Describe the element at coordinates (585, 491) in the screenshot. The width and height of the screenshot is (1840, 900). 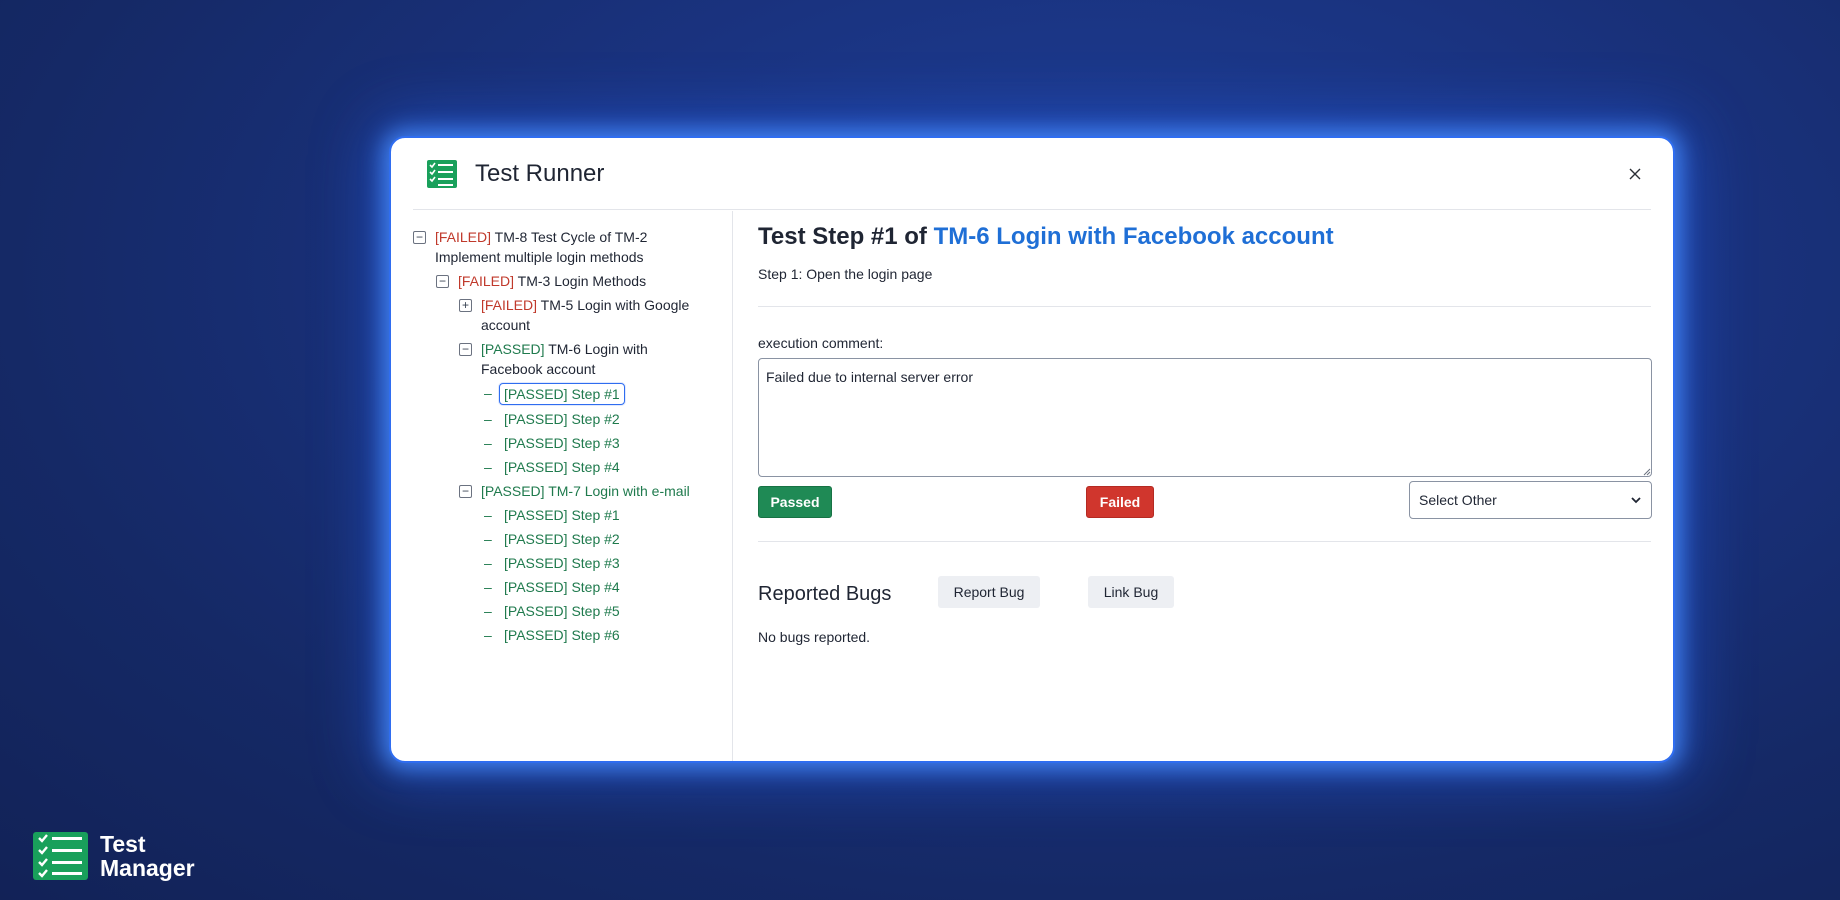
I see `tree-node-label: [PASSED] TM-7 Login with e-mail` at that location.